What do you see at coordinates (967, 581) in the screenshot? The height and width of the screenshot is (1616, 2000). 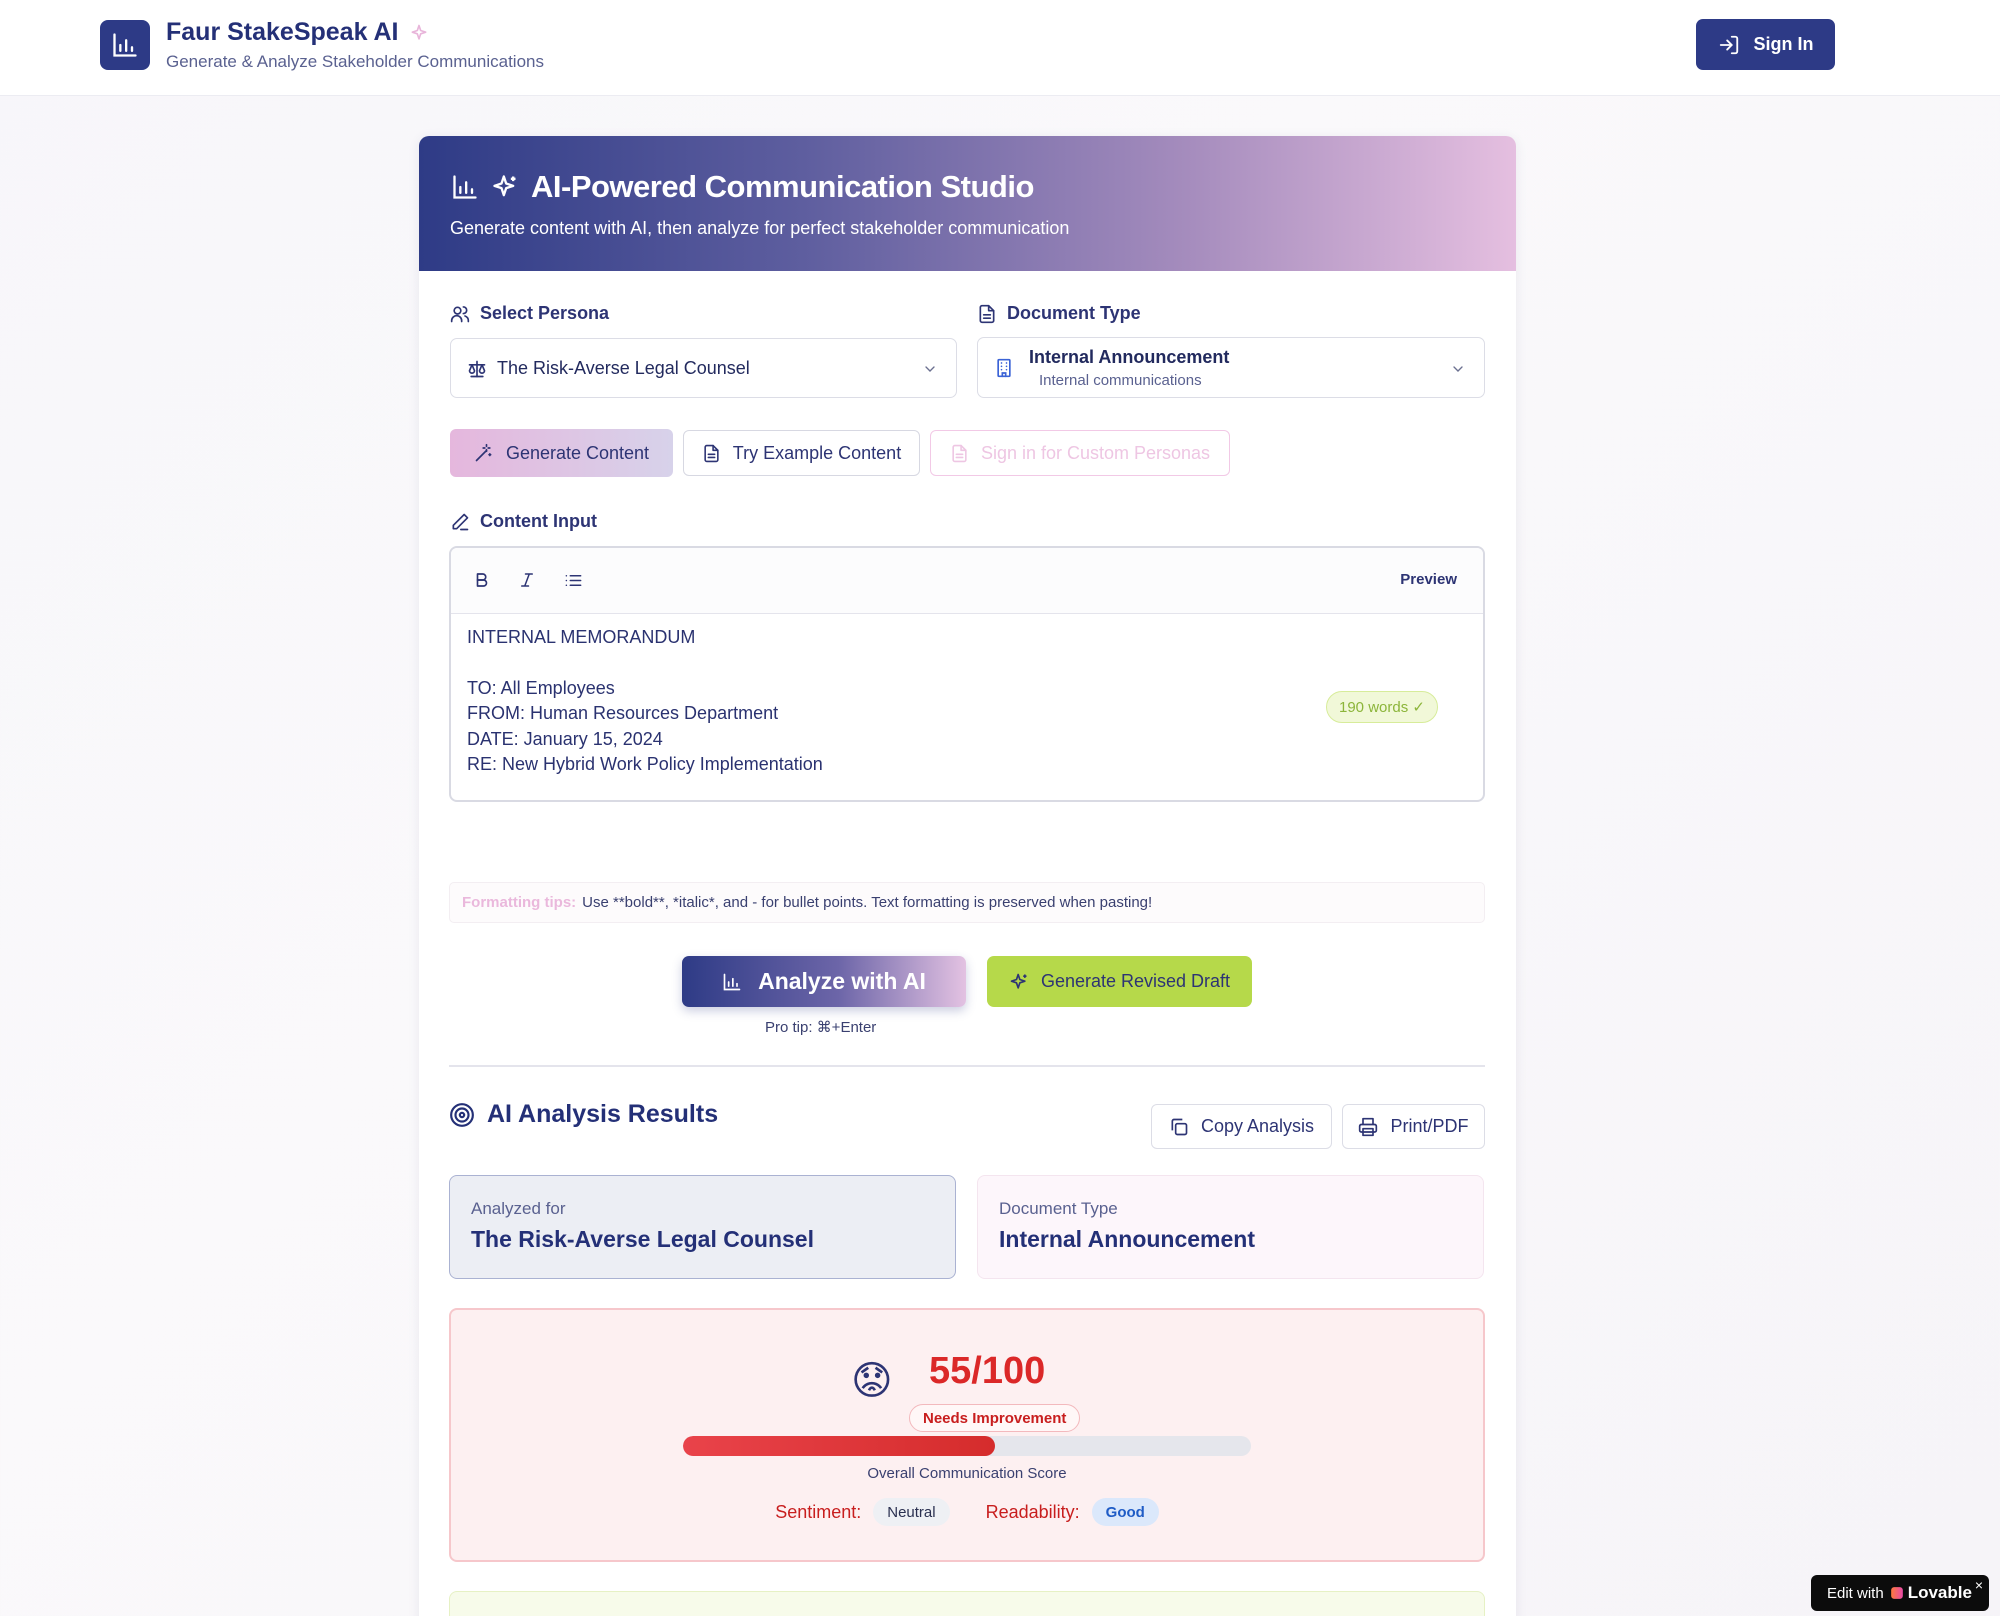 I see `editor-toolbar: Preview` at bounding box center [967, 581].